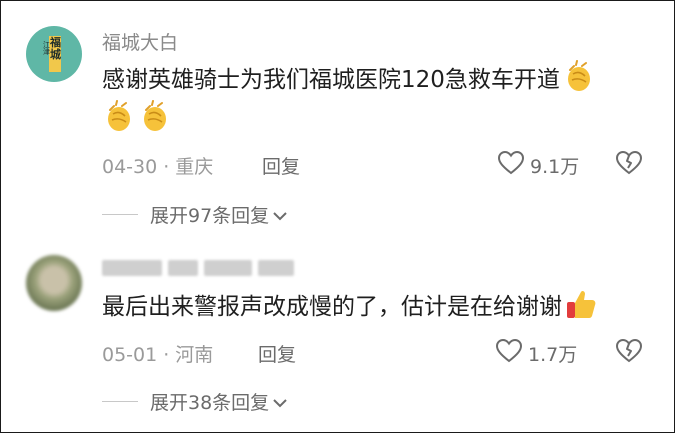 This screenshot has width=675, height=433. I want to click on like-count: 9.1万, so click(555, 167).